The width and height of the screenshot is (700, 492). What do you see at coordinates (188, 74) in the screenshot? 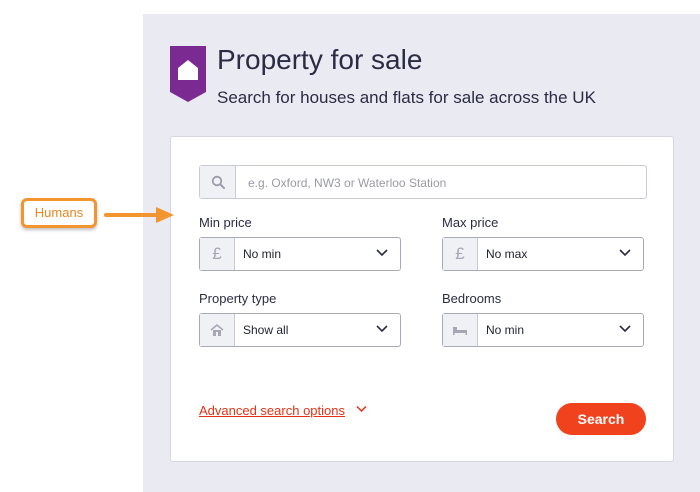
I see `house-tag-icon` at bounding box center [188, 74].